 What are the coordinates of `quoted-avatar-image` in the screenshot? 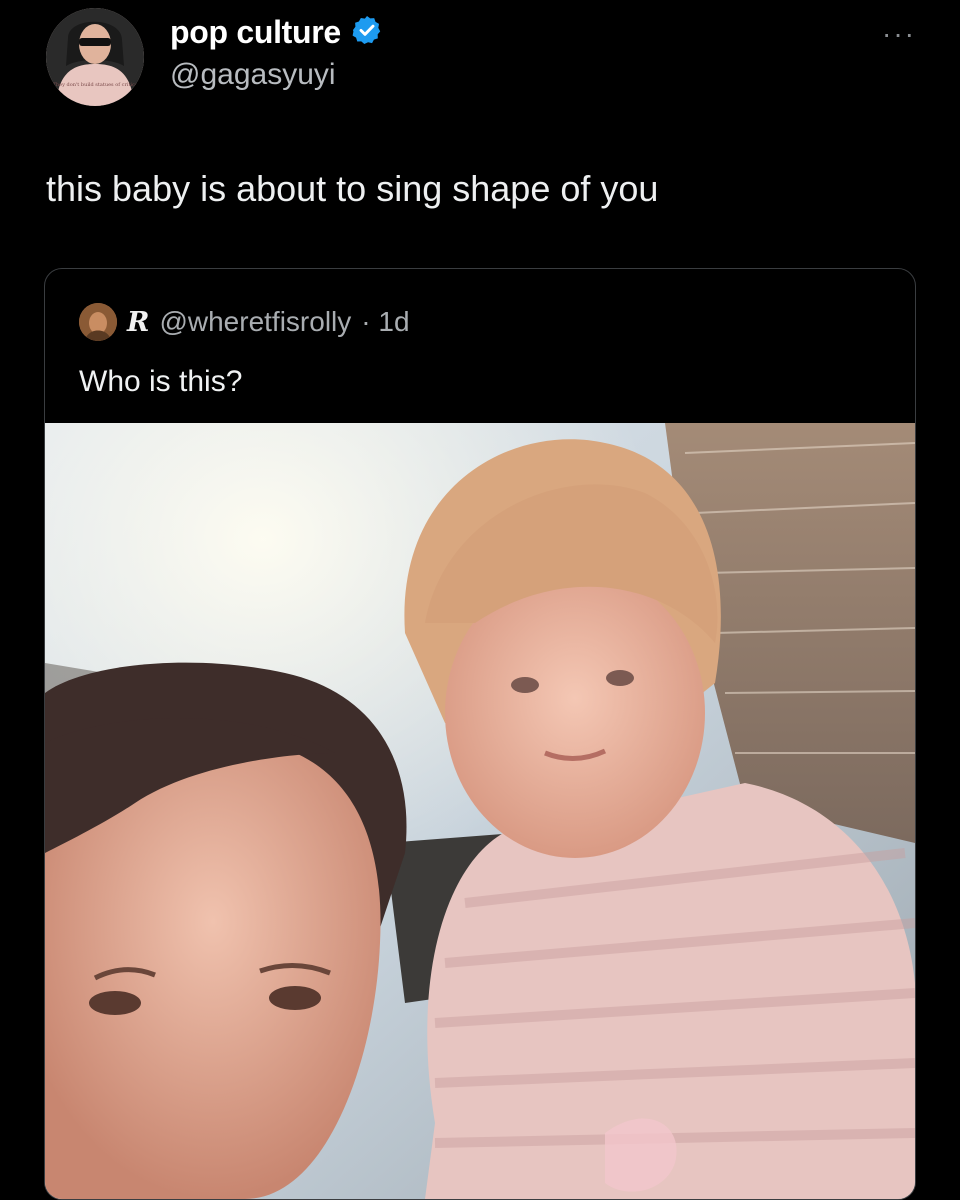 It's located at (98, 322).